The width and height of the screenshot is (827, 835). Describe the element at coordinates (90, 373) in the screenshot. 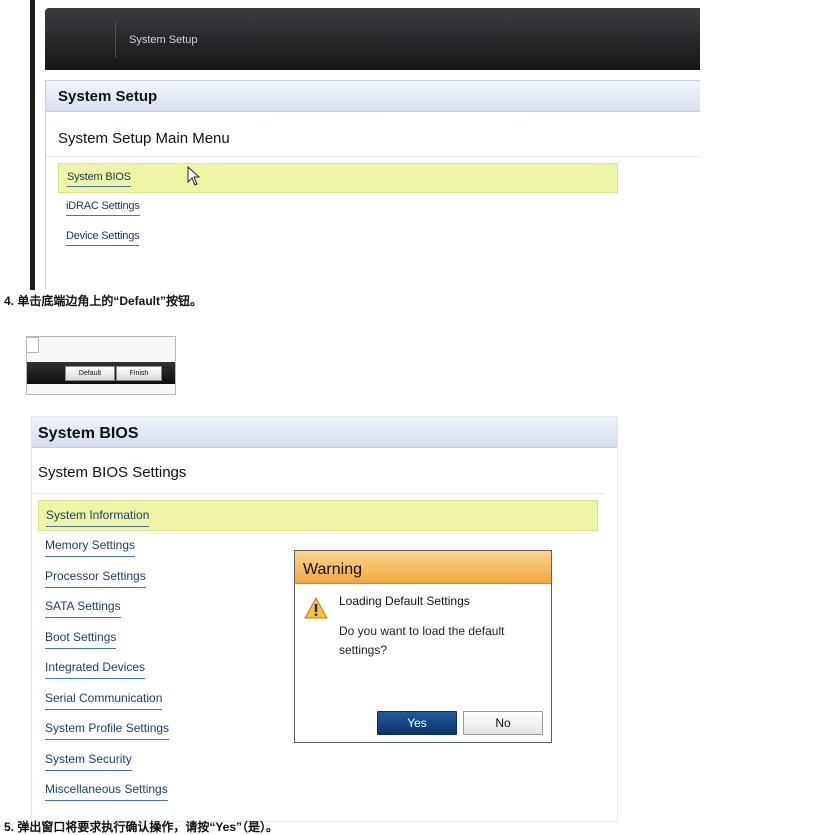

I see `default-button: Default` at that location.